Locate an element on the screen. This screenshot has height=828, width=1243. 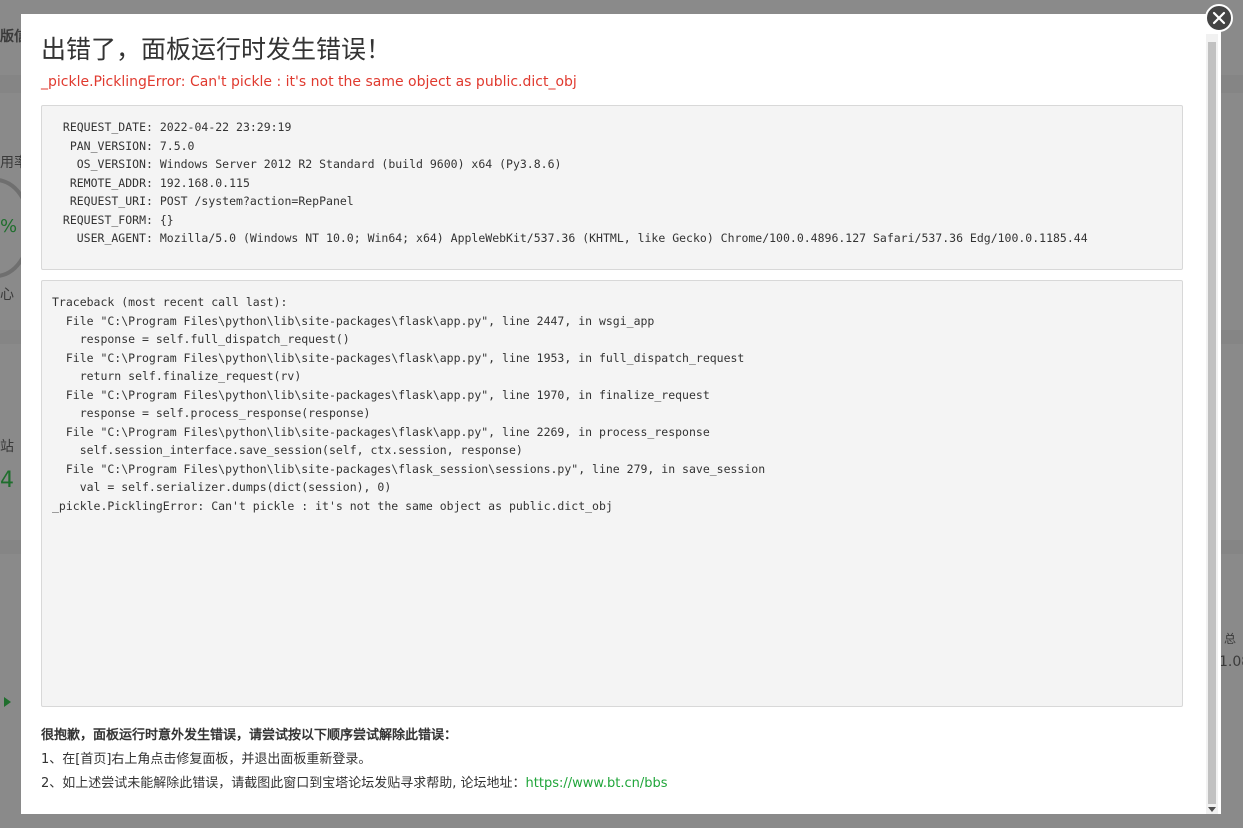
vertical-scrollbar is located at coordinates (1212, 424).